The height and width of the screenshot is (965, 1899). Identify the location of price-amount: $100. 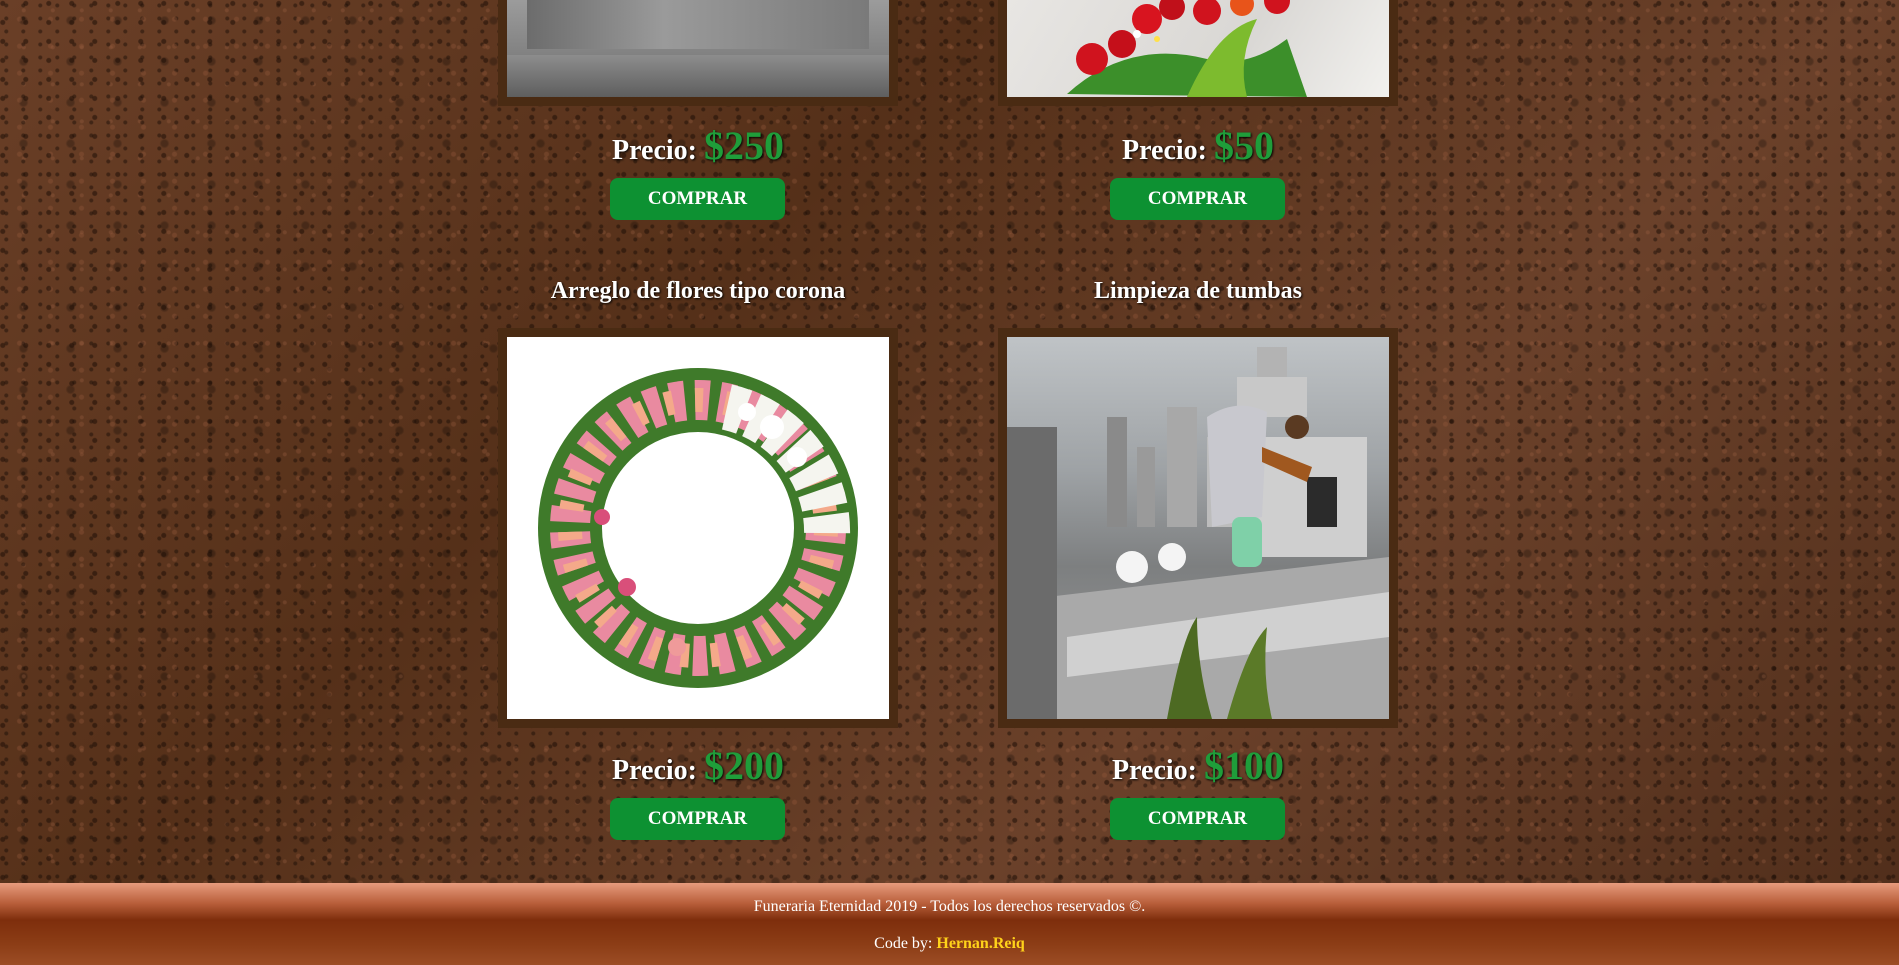
(1243, 765).